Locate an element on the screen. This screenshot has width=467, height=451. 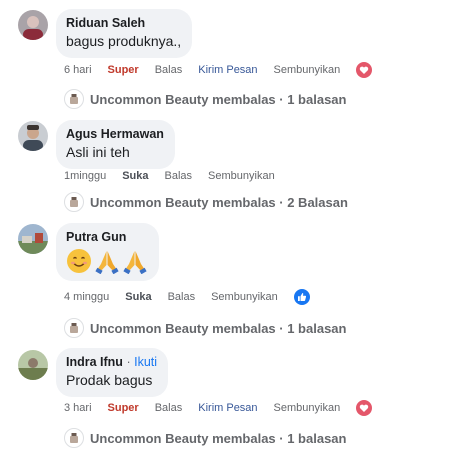
comment-bubble: Riduan Saleh bagus produknya., is located at coordinates (124, 33).